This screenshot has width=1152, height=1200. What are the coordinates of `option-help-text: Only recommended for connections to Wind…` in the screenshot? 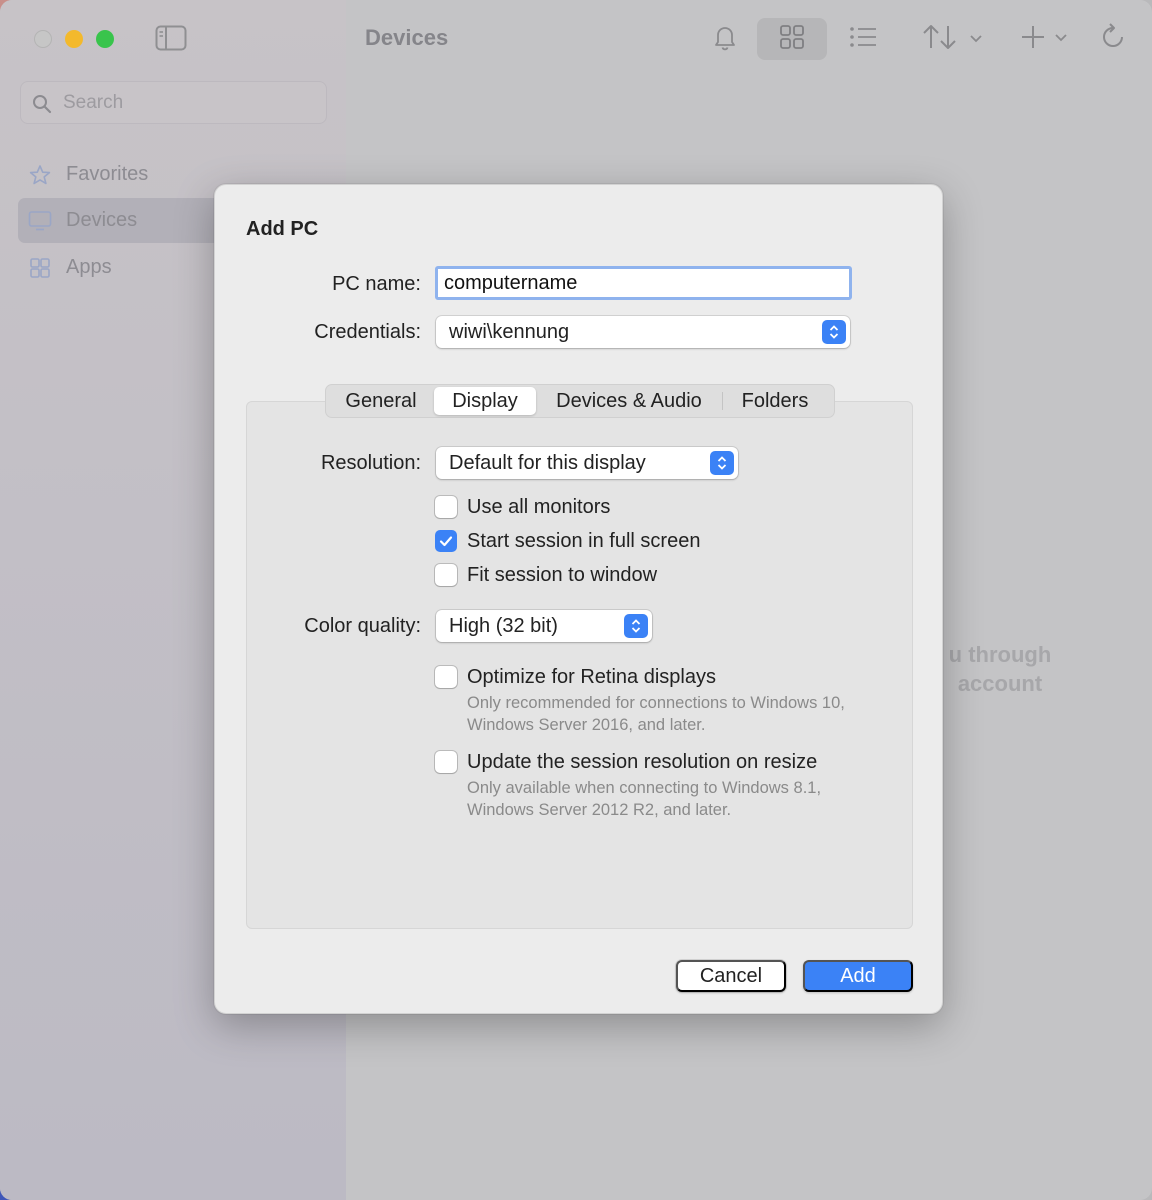 It's located at (656, 714).